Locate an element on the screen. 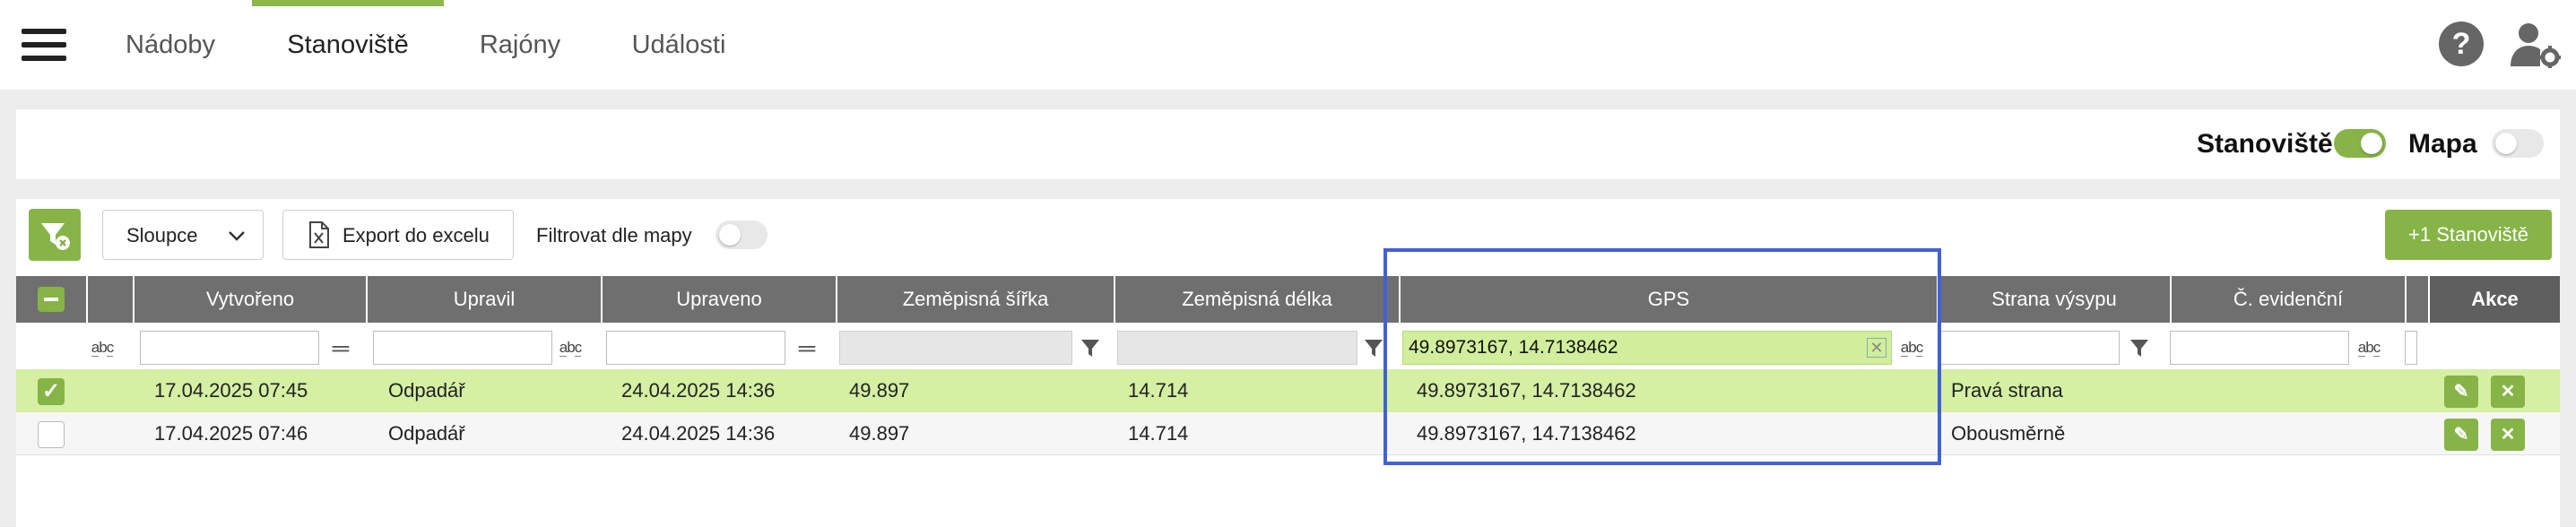 Image resolution: width=2576 pixels, height=527 pixels. clear-input-icon: ✕ is located at coordinates (1876, 348).